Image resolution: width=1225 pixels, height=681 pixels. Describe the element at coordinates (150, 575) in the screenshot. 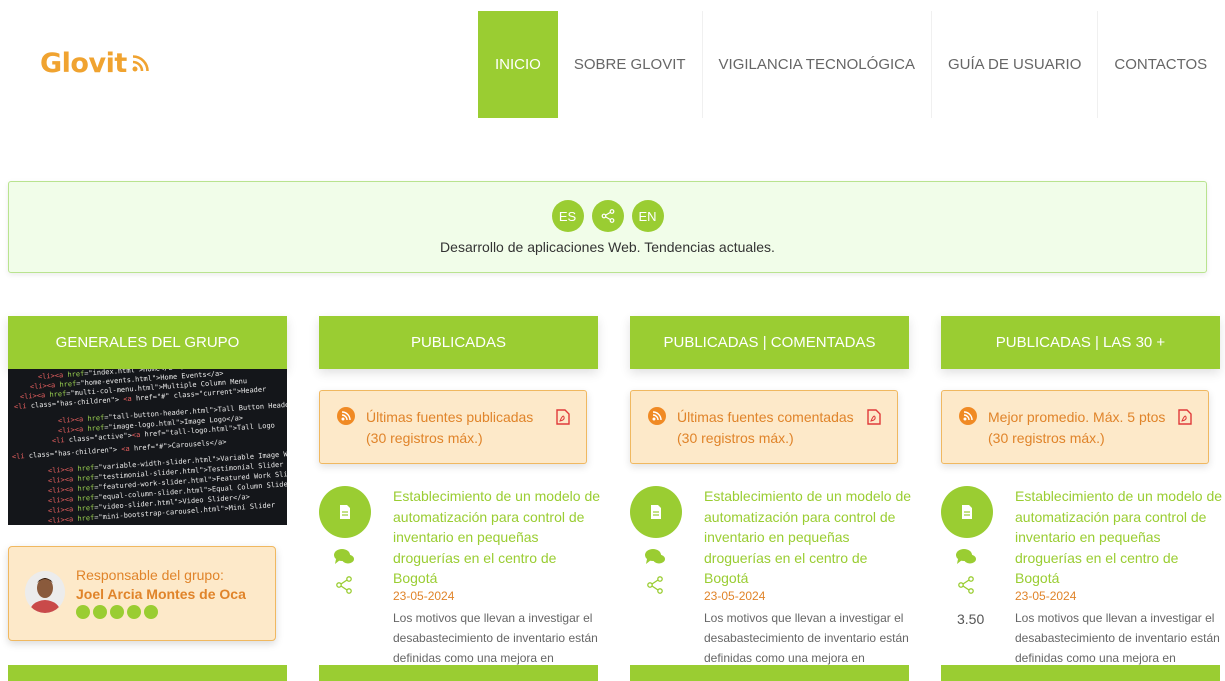

I see `responsible-label: Responsable del grupo:` at that location.